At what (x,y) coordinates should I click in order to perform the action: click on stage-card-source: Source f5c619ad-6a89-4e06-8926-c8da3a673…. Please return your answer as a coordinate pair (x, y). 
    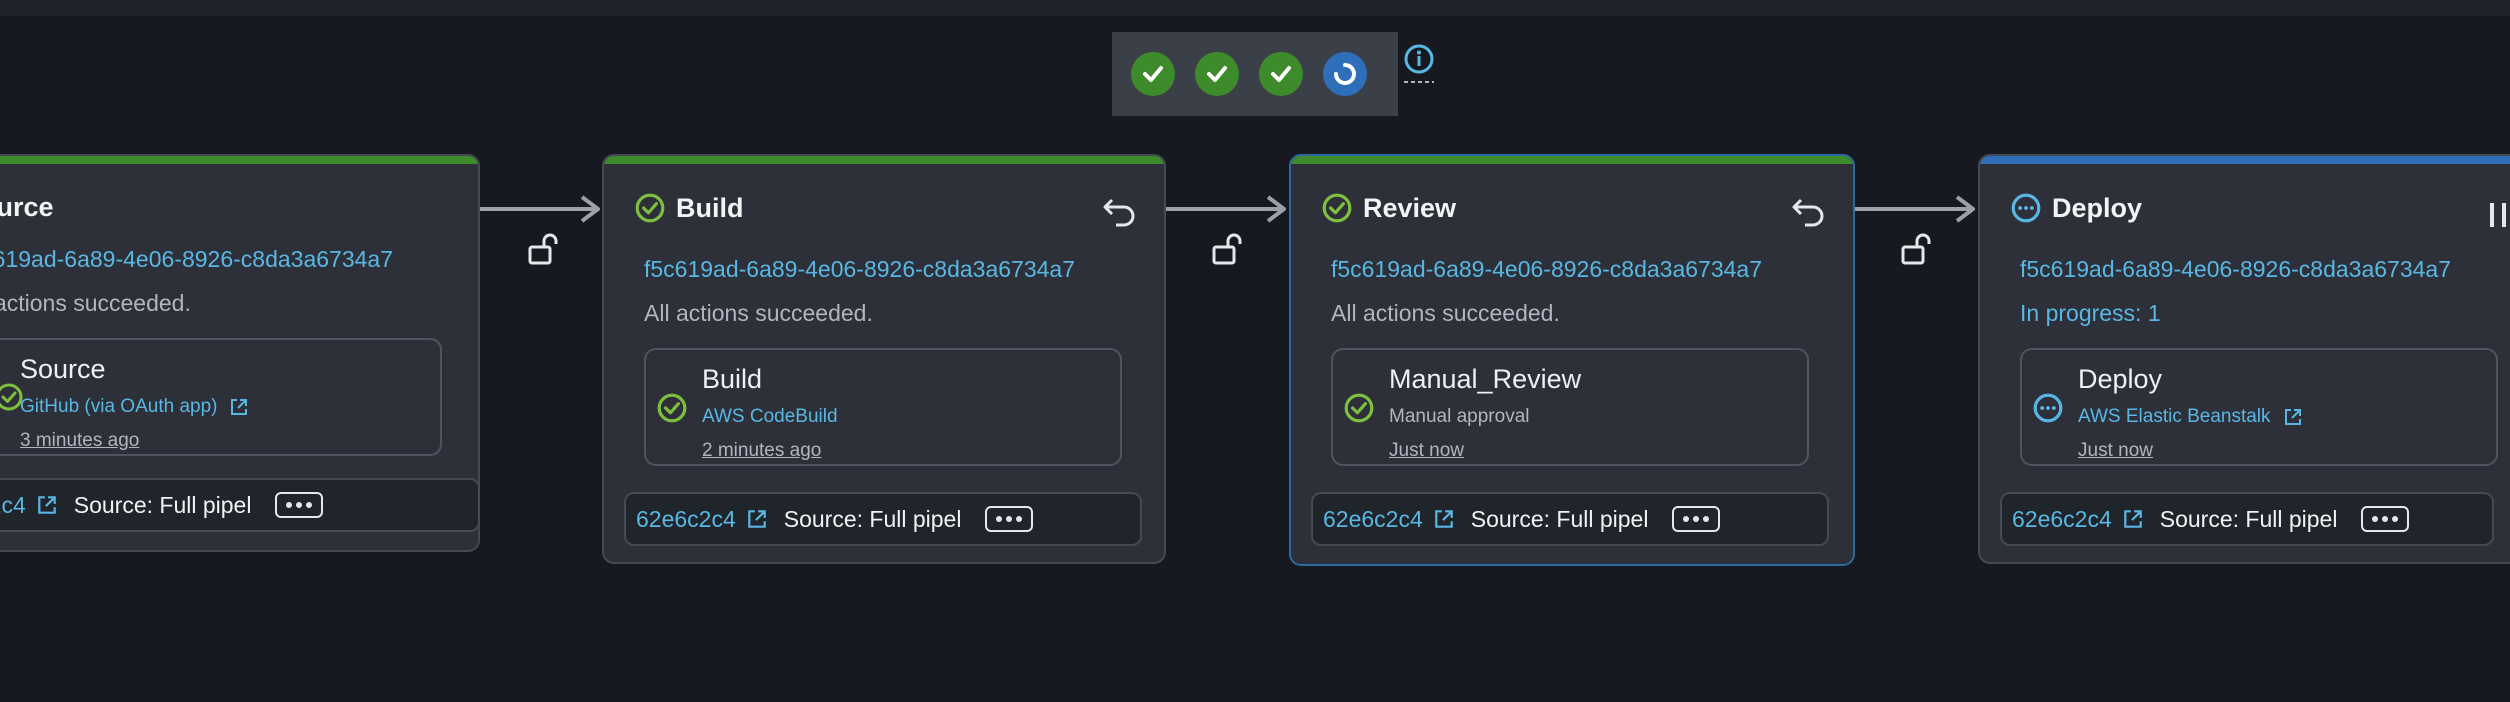
    Looking at the image, I should click on (240, 353).